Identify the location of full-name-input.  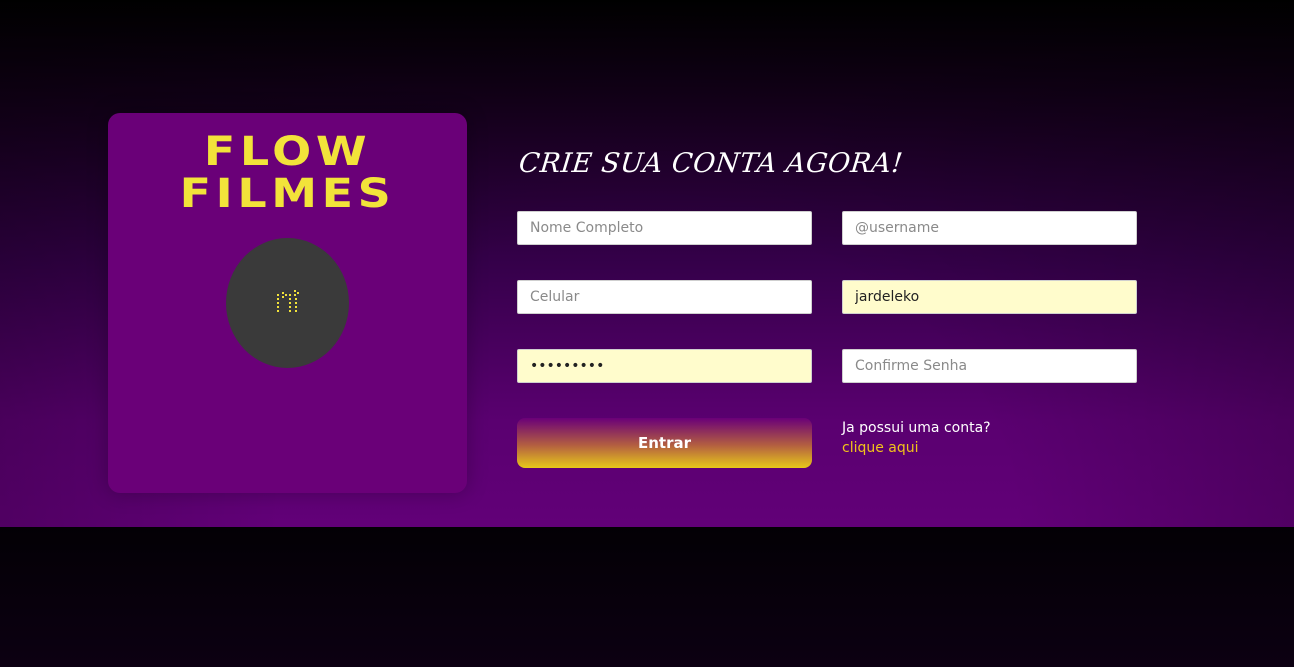
(664, 228).